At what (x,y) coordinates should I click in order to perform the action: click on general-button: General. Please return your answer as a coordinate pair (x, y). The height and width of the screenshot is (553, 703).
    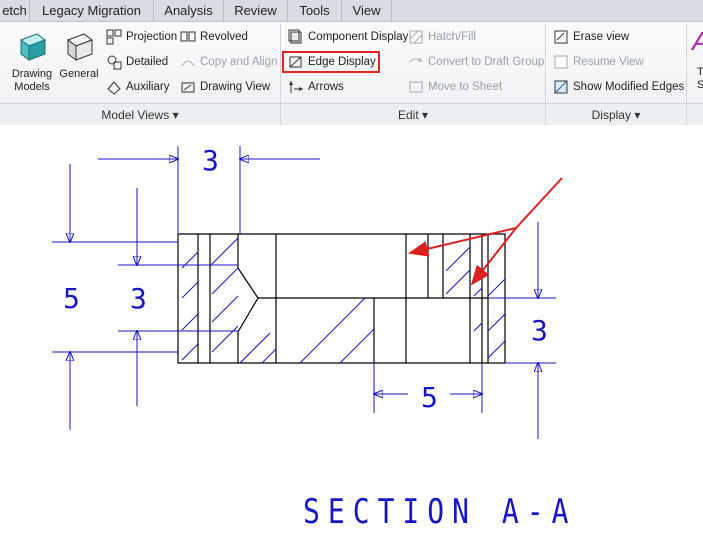
    Looking at the image, I should click on (79, 55).